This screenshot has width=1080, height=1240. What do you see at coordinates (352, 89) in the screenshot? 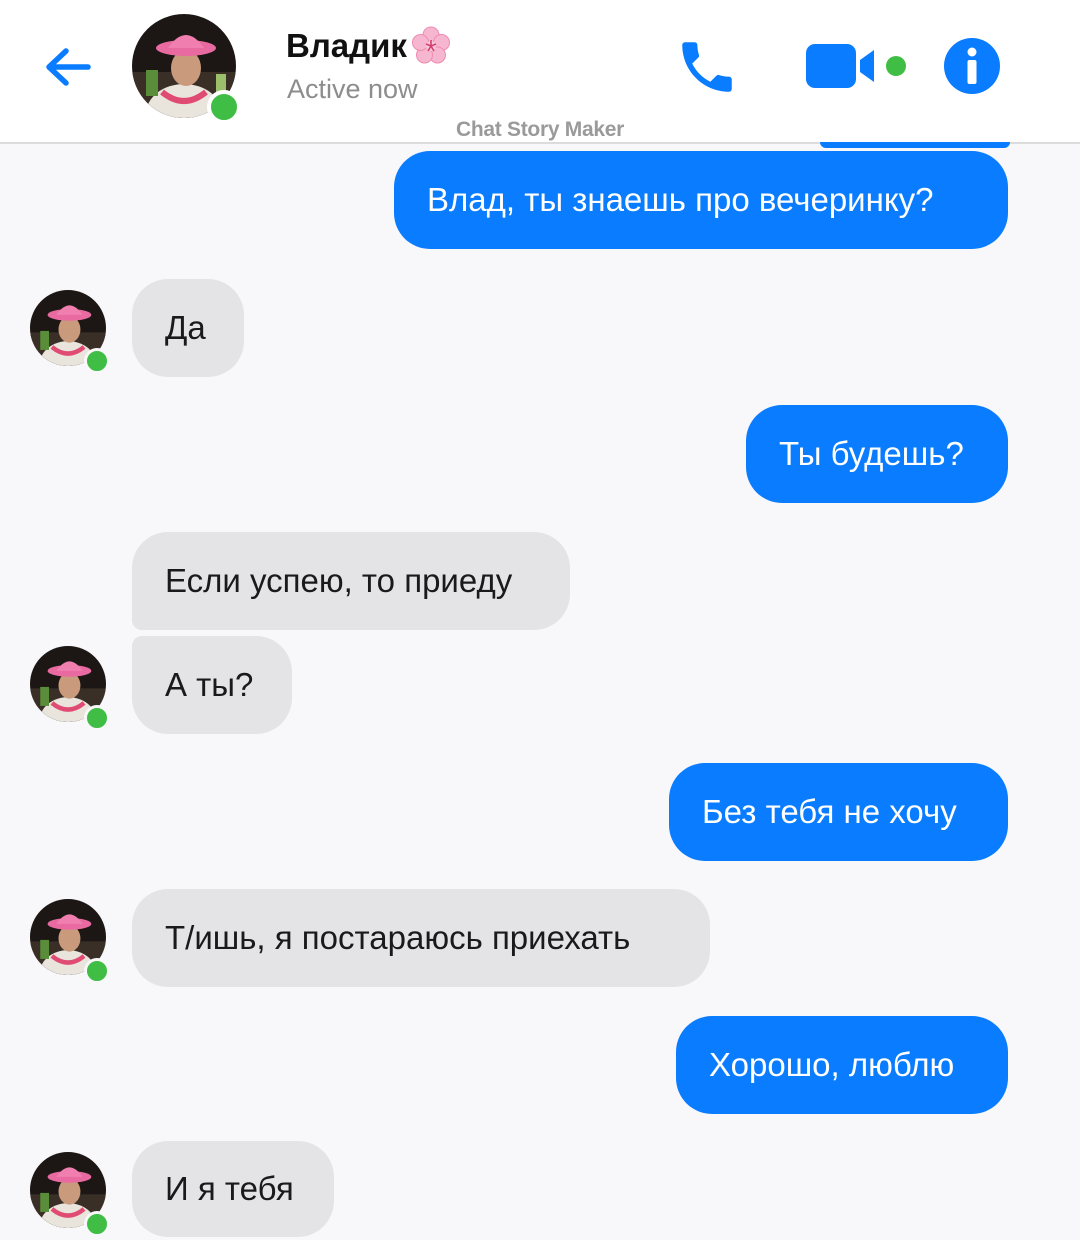
I see `contact-status: Active now` at bounding box center [352, 89].